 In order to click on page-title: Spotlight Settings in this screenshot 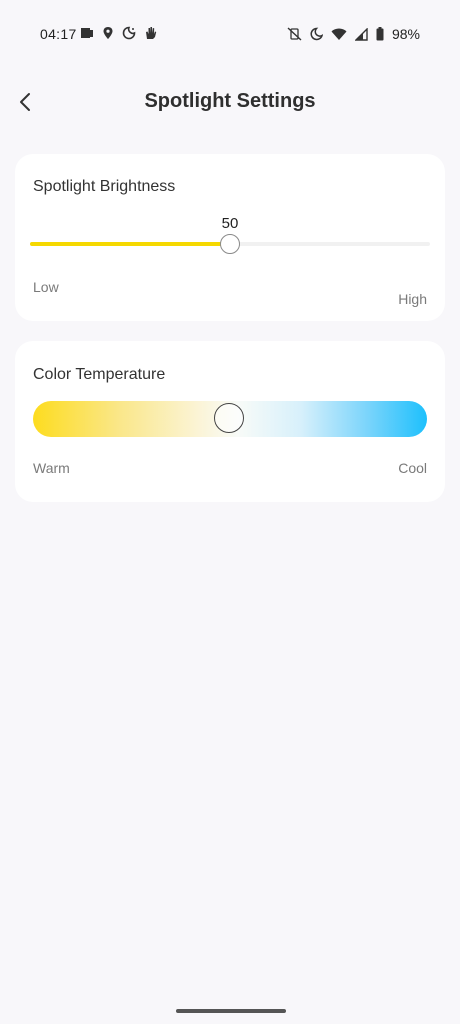, I will do `click(230, 101)`.